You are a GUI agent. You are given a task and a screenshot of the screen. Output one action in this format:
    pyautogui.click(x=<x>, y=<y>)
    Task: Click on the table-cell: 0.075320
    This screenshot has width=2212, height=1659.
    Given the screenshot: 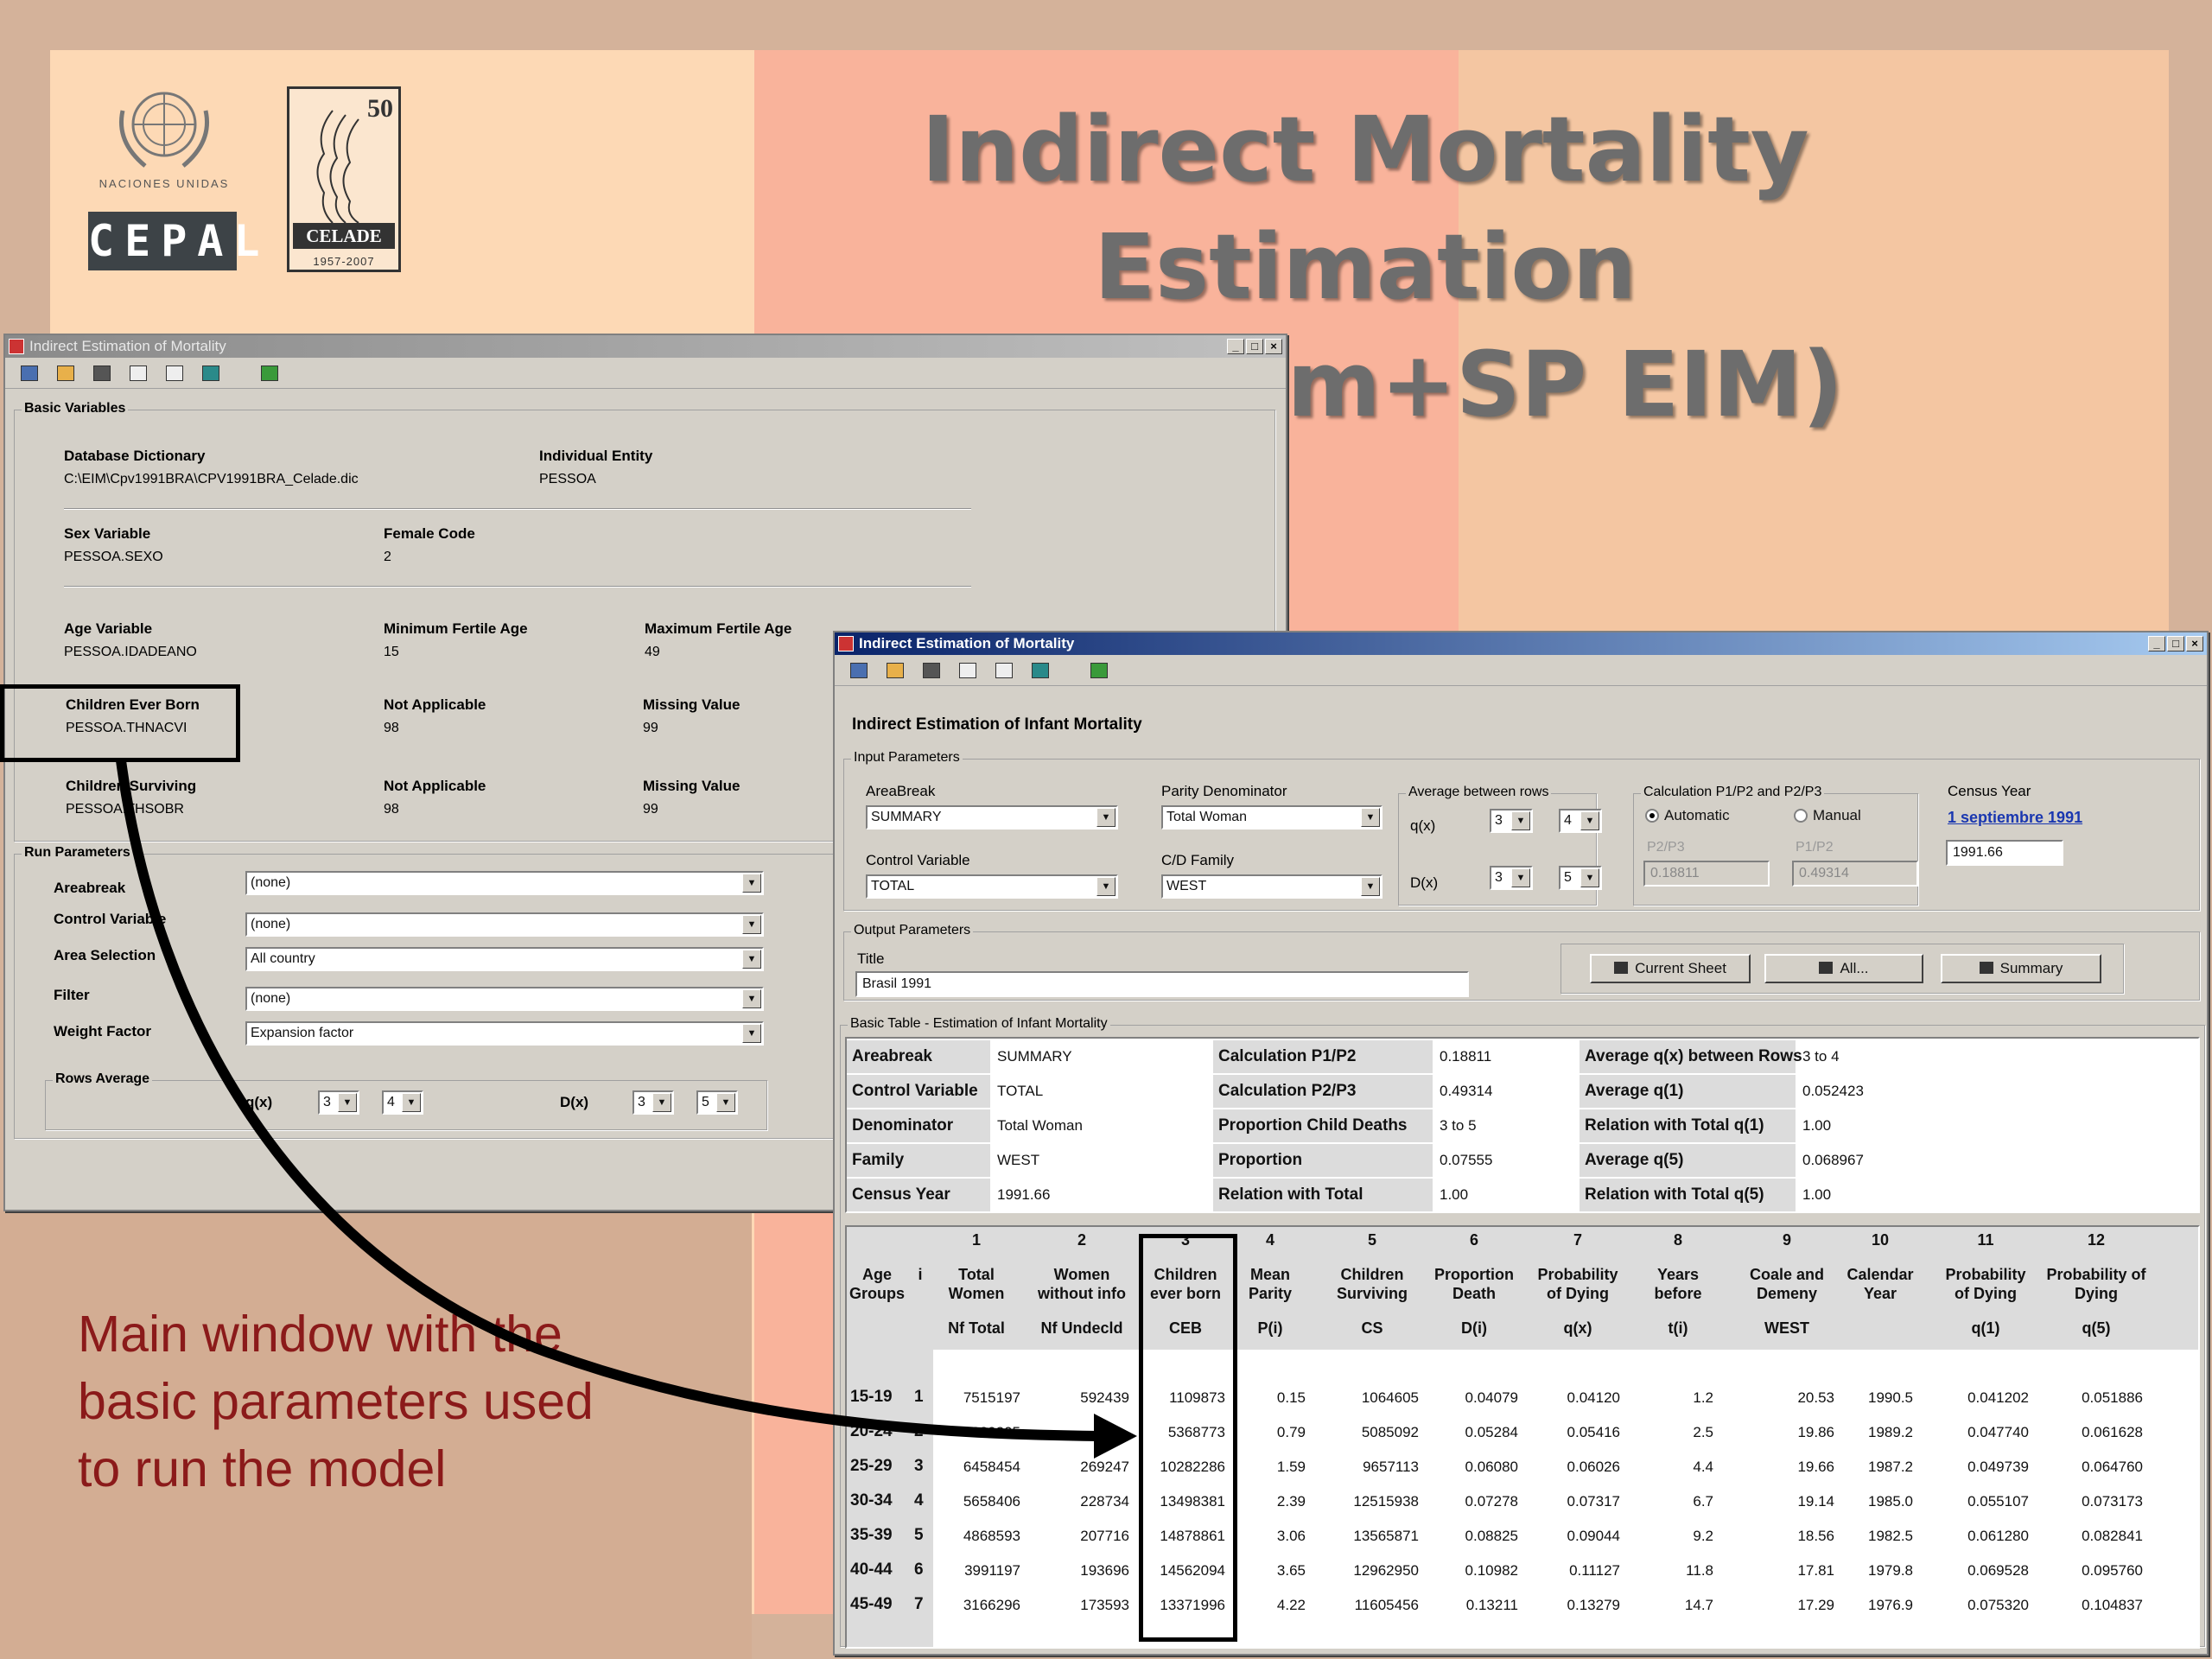 What is the action you would take?
    pyautogui.click(x=1998, y=1605)
    